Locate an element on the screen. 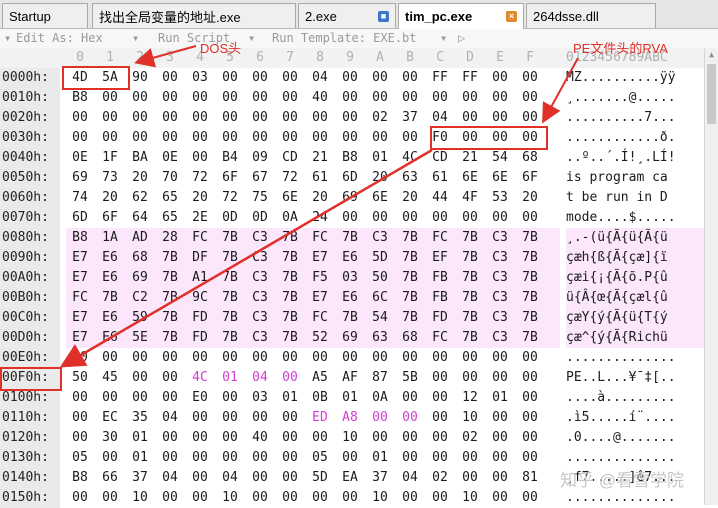 Image resolution: width=718 pixels, height=508 pixels. watermark: 知乎 @看雪学院 is located at coordinates (622, 480).